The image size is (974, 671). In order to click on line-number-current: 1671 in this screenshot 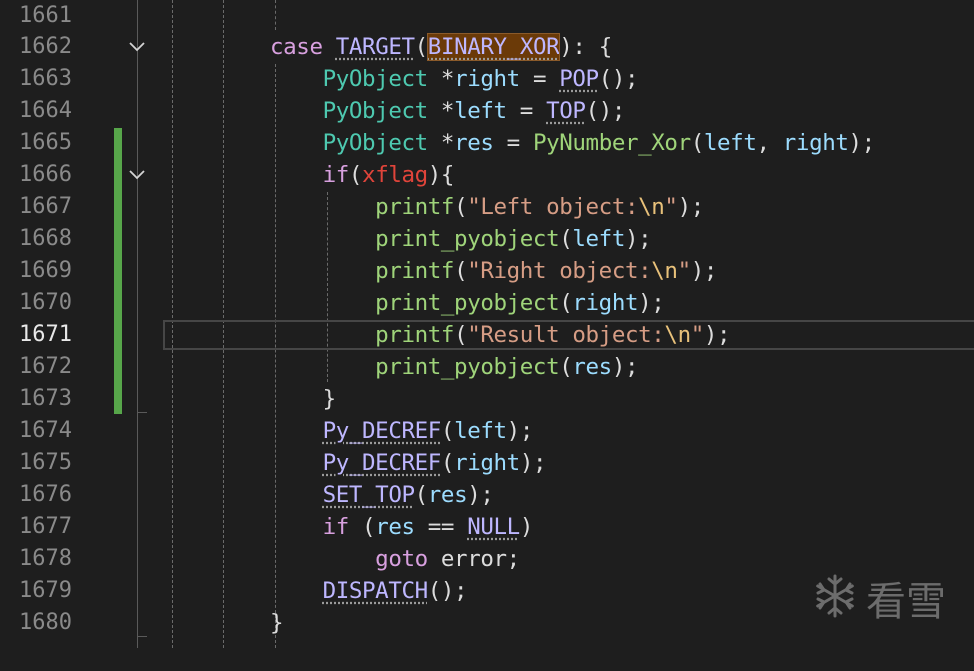, I will do `click(45, 334)`.